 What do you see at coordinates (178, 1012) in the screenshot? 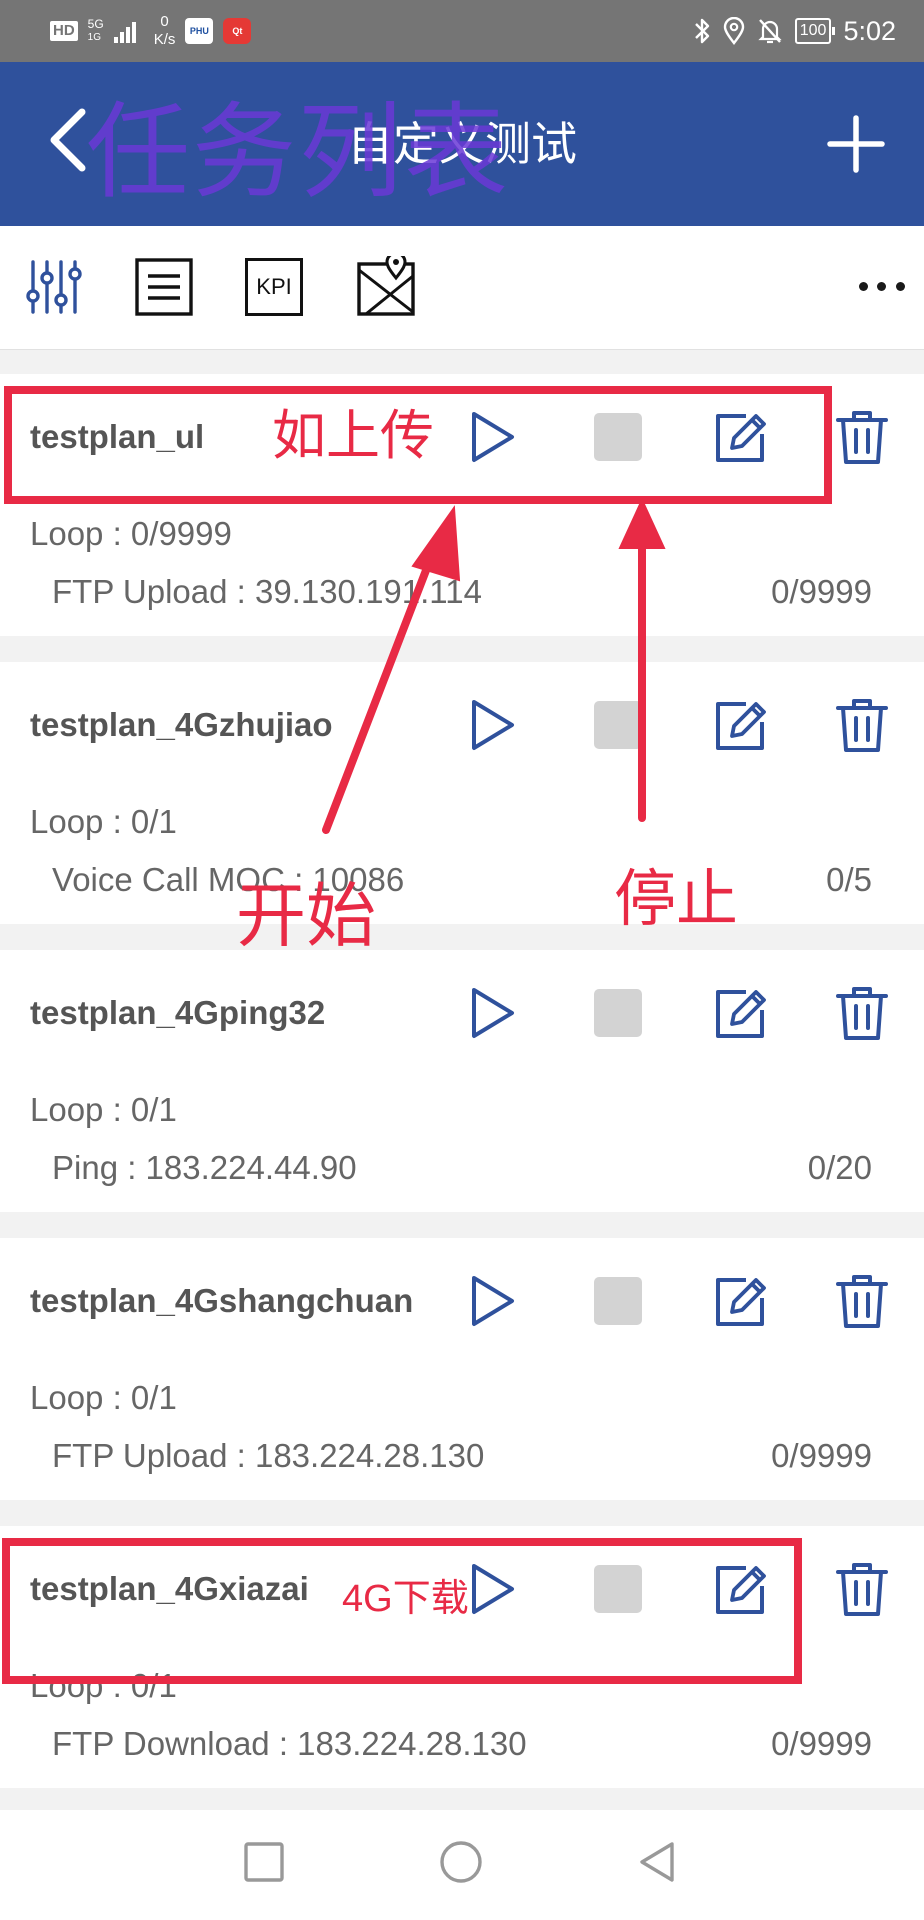
I see `task-name: testplan_4Gping32` at bounding box center [178, 1012].